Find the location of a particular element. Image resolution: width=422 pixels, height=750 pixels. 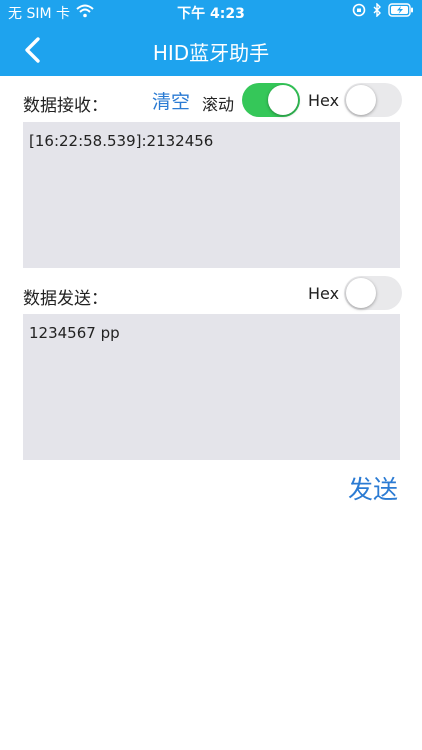

status-bar: 无 SIM 卡 下午 4:23 is located at coordinates (211, 12).